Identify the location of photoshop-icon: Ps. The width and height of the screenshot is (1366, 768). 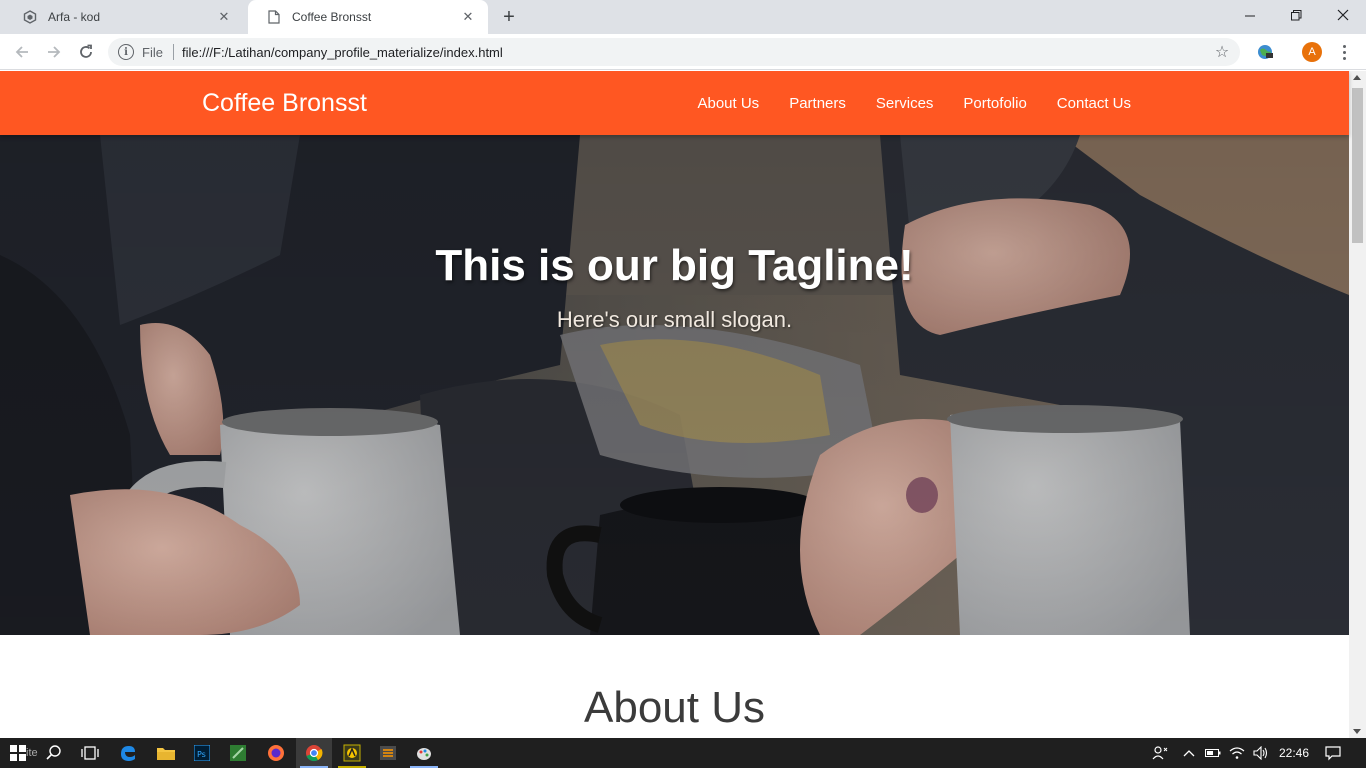
(202, 753).